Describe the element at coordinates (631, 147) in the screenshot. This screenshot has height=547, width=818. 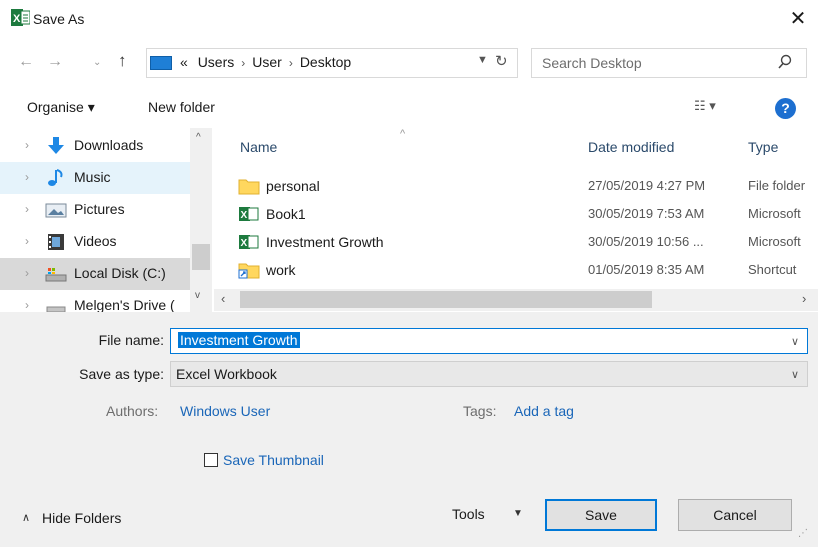
I see `column-header-date: Date modified` at that location.